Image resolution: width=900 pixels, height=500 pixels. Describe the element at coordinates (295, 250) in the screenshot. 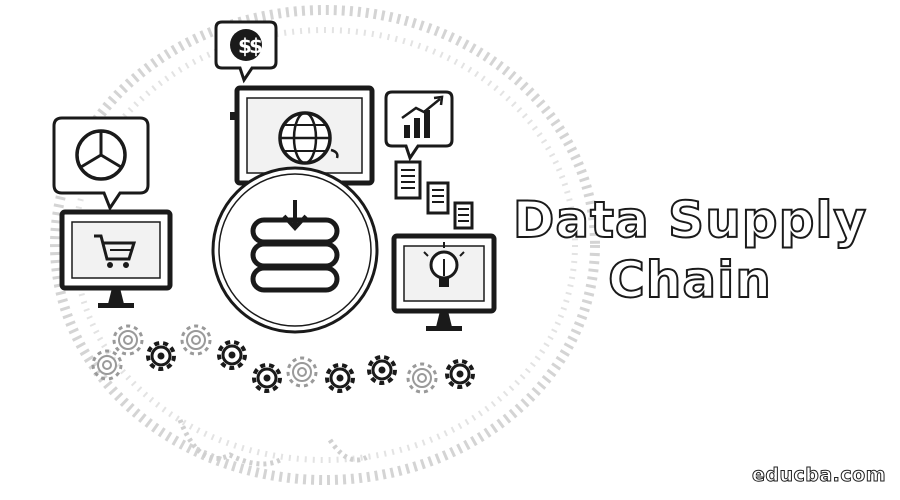

I see `database-download-icon` at that location.